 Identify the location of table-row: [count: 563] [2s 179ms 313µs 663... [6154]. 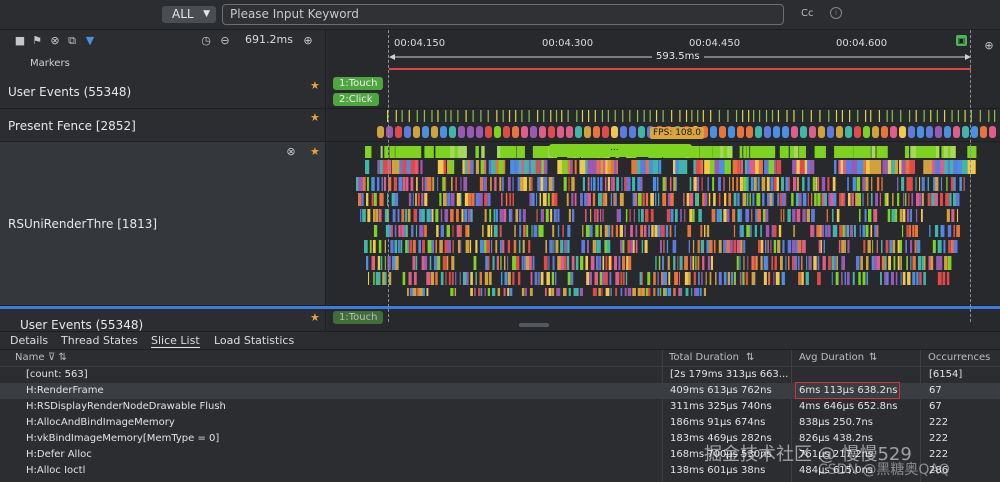
(500, 375).